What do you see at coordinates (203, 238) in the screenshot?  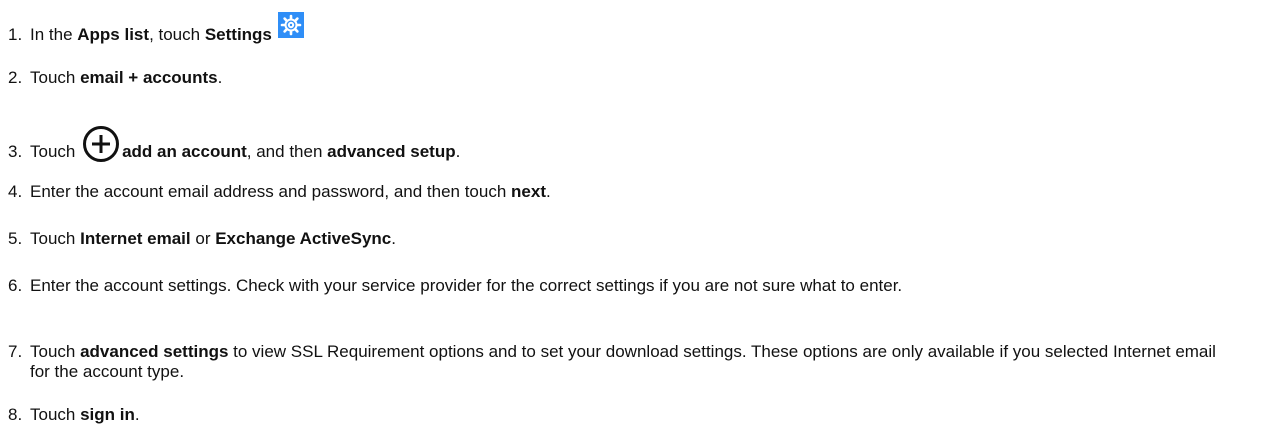 I see `step-text: or` at bounding box center [203, 238].